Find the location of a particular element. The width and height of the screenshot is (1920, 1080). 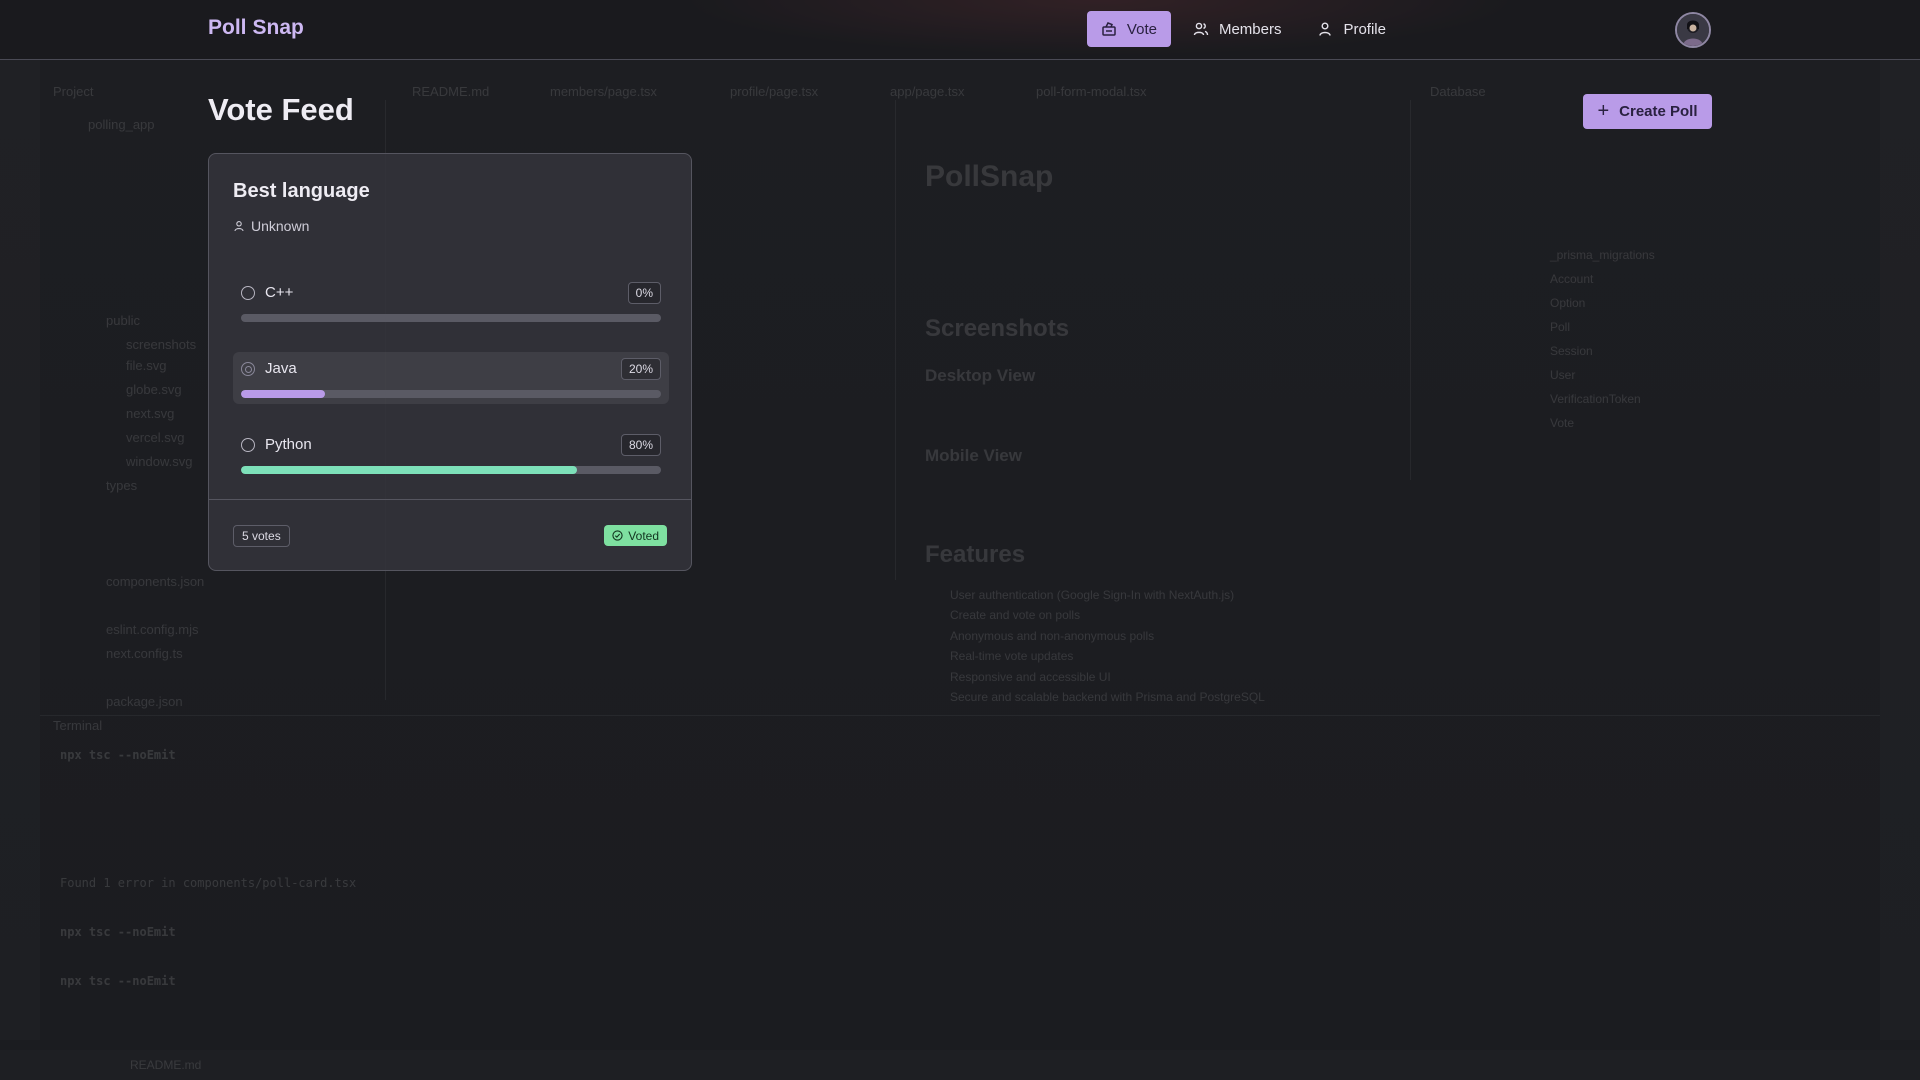

ide-project-label: Project is located at coordinates (73, 91).